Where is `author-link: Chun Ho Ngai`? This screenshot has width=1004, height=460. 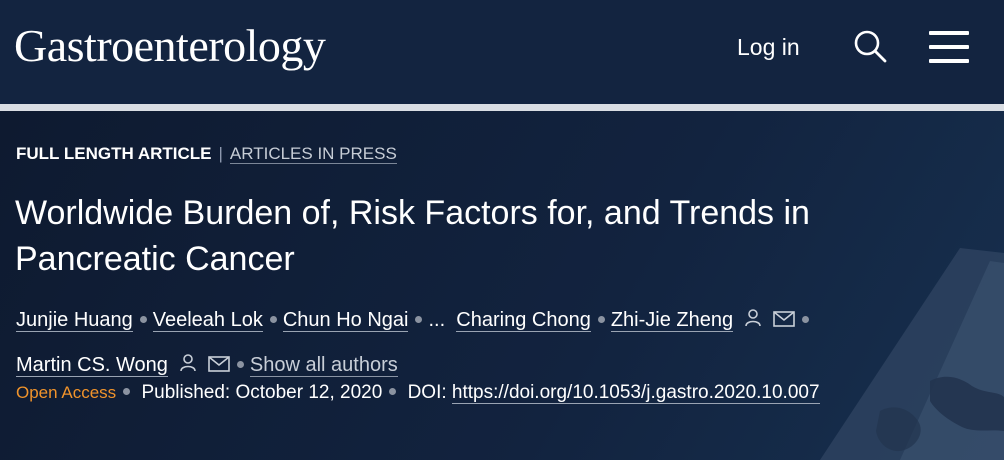
author-link: Chun Ho Ngai is located at coordinates (345, 320).